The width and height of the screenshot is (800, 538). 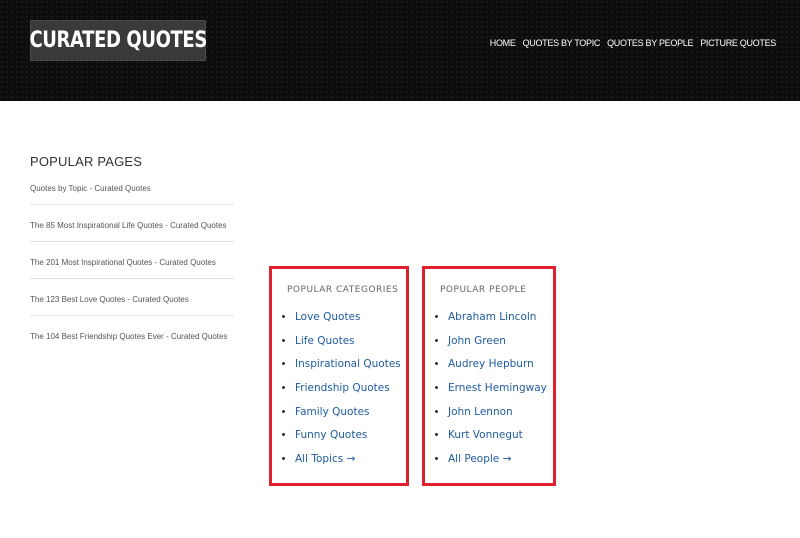 I want to click on nav-picture-quotes: PICTURE QUOTES, so click(x=738, y=43).